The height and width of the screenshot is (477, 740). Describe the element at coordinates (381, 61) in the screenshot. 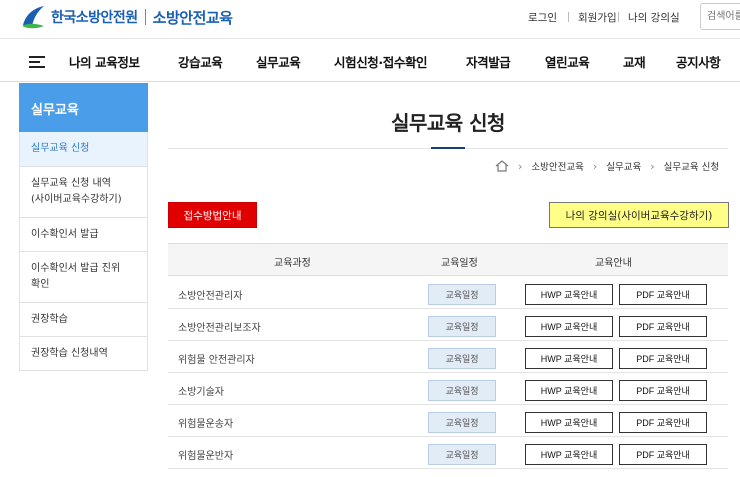

I see `nav-exam-application: 시험신청·접수확인` at that location.